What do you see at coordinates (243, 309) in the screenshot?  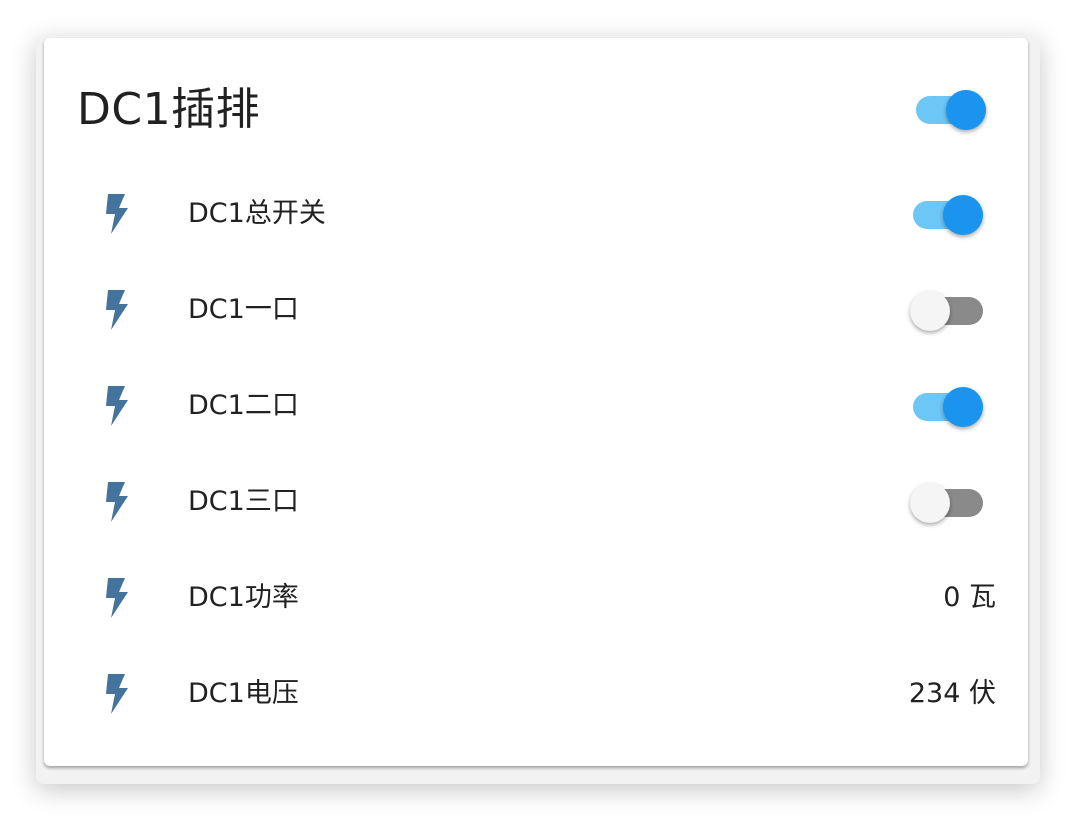 I see `entity-label: DC1一口` at bounding box center [243, 309].